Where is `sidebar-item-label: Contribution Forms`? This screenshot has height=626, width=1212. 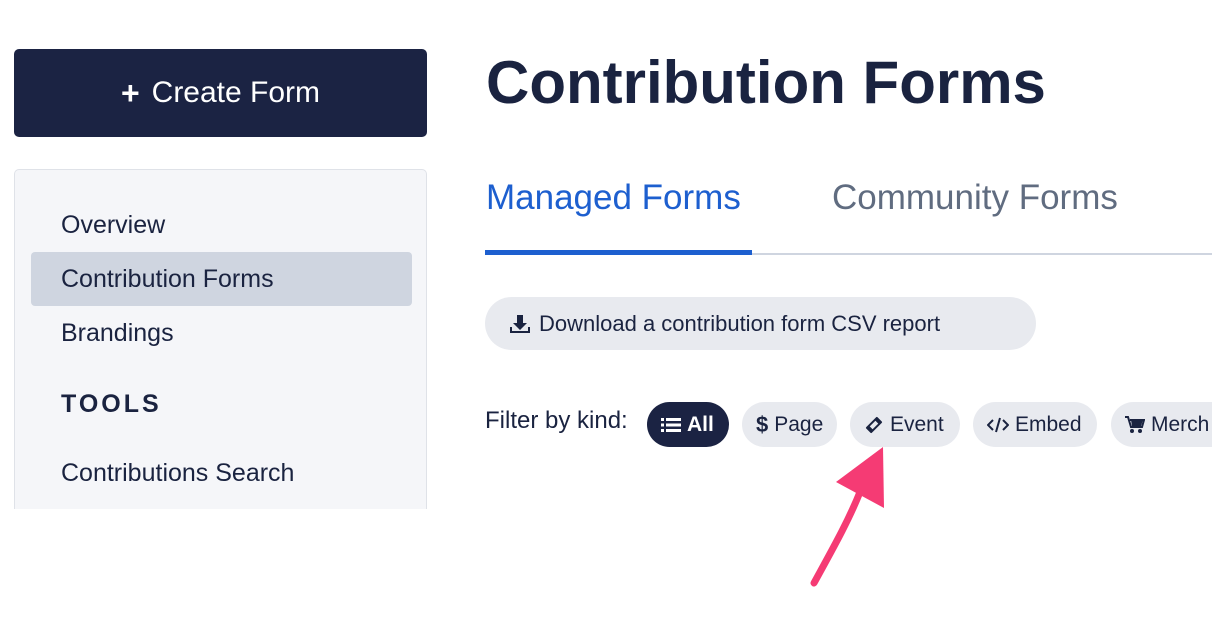
sidebar-item-label: Contribution Forms is located at coordinates (167, 278).